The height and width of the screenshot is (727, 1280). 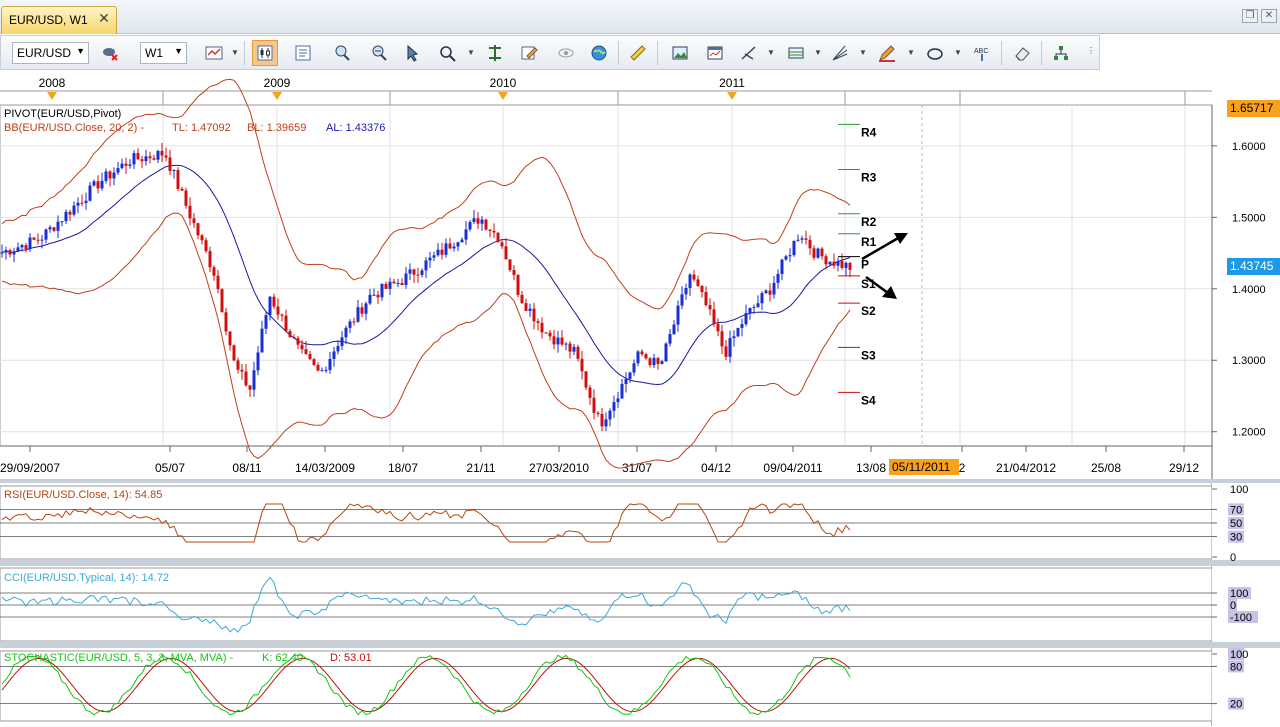 I want to click on date-tick-label: 2, so click(x=962, y=468).